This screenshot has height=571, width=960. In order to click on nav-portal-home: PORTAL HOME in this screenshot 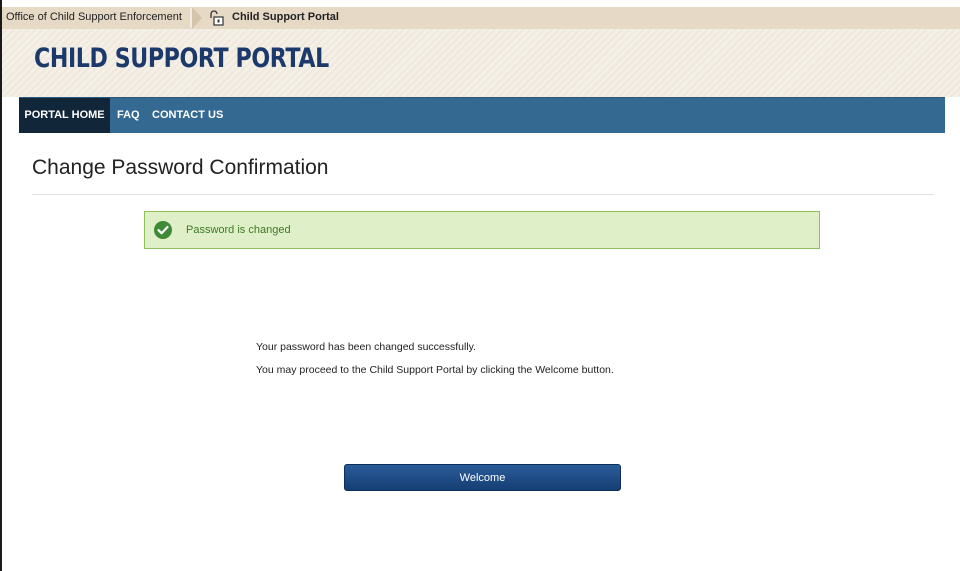, I will do `click(64, 115)`.